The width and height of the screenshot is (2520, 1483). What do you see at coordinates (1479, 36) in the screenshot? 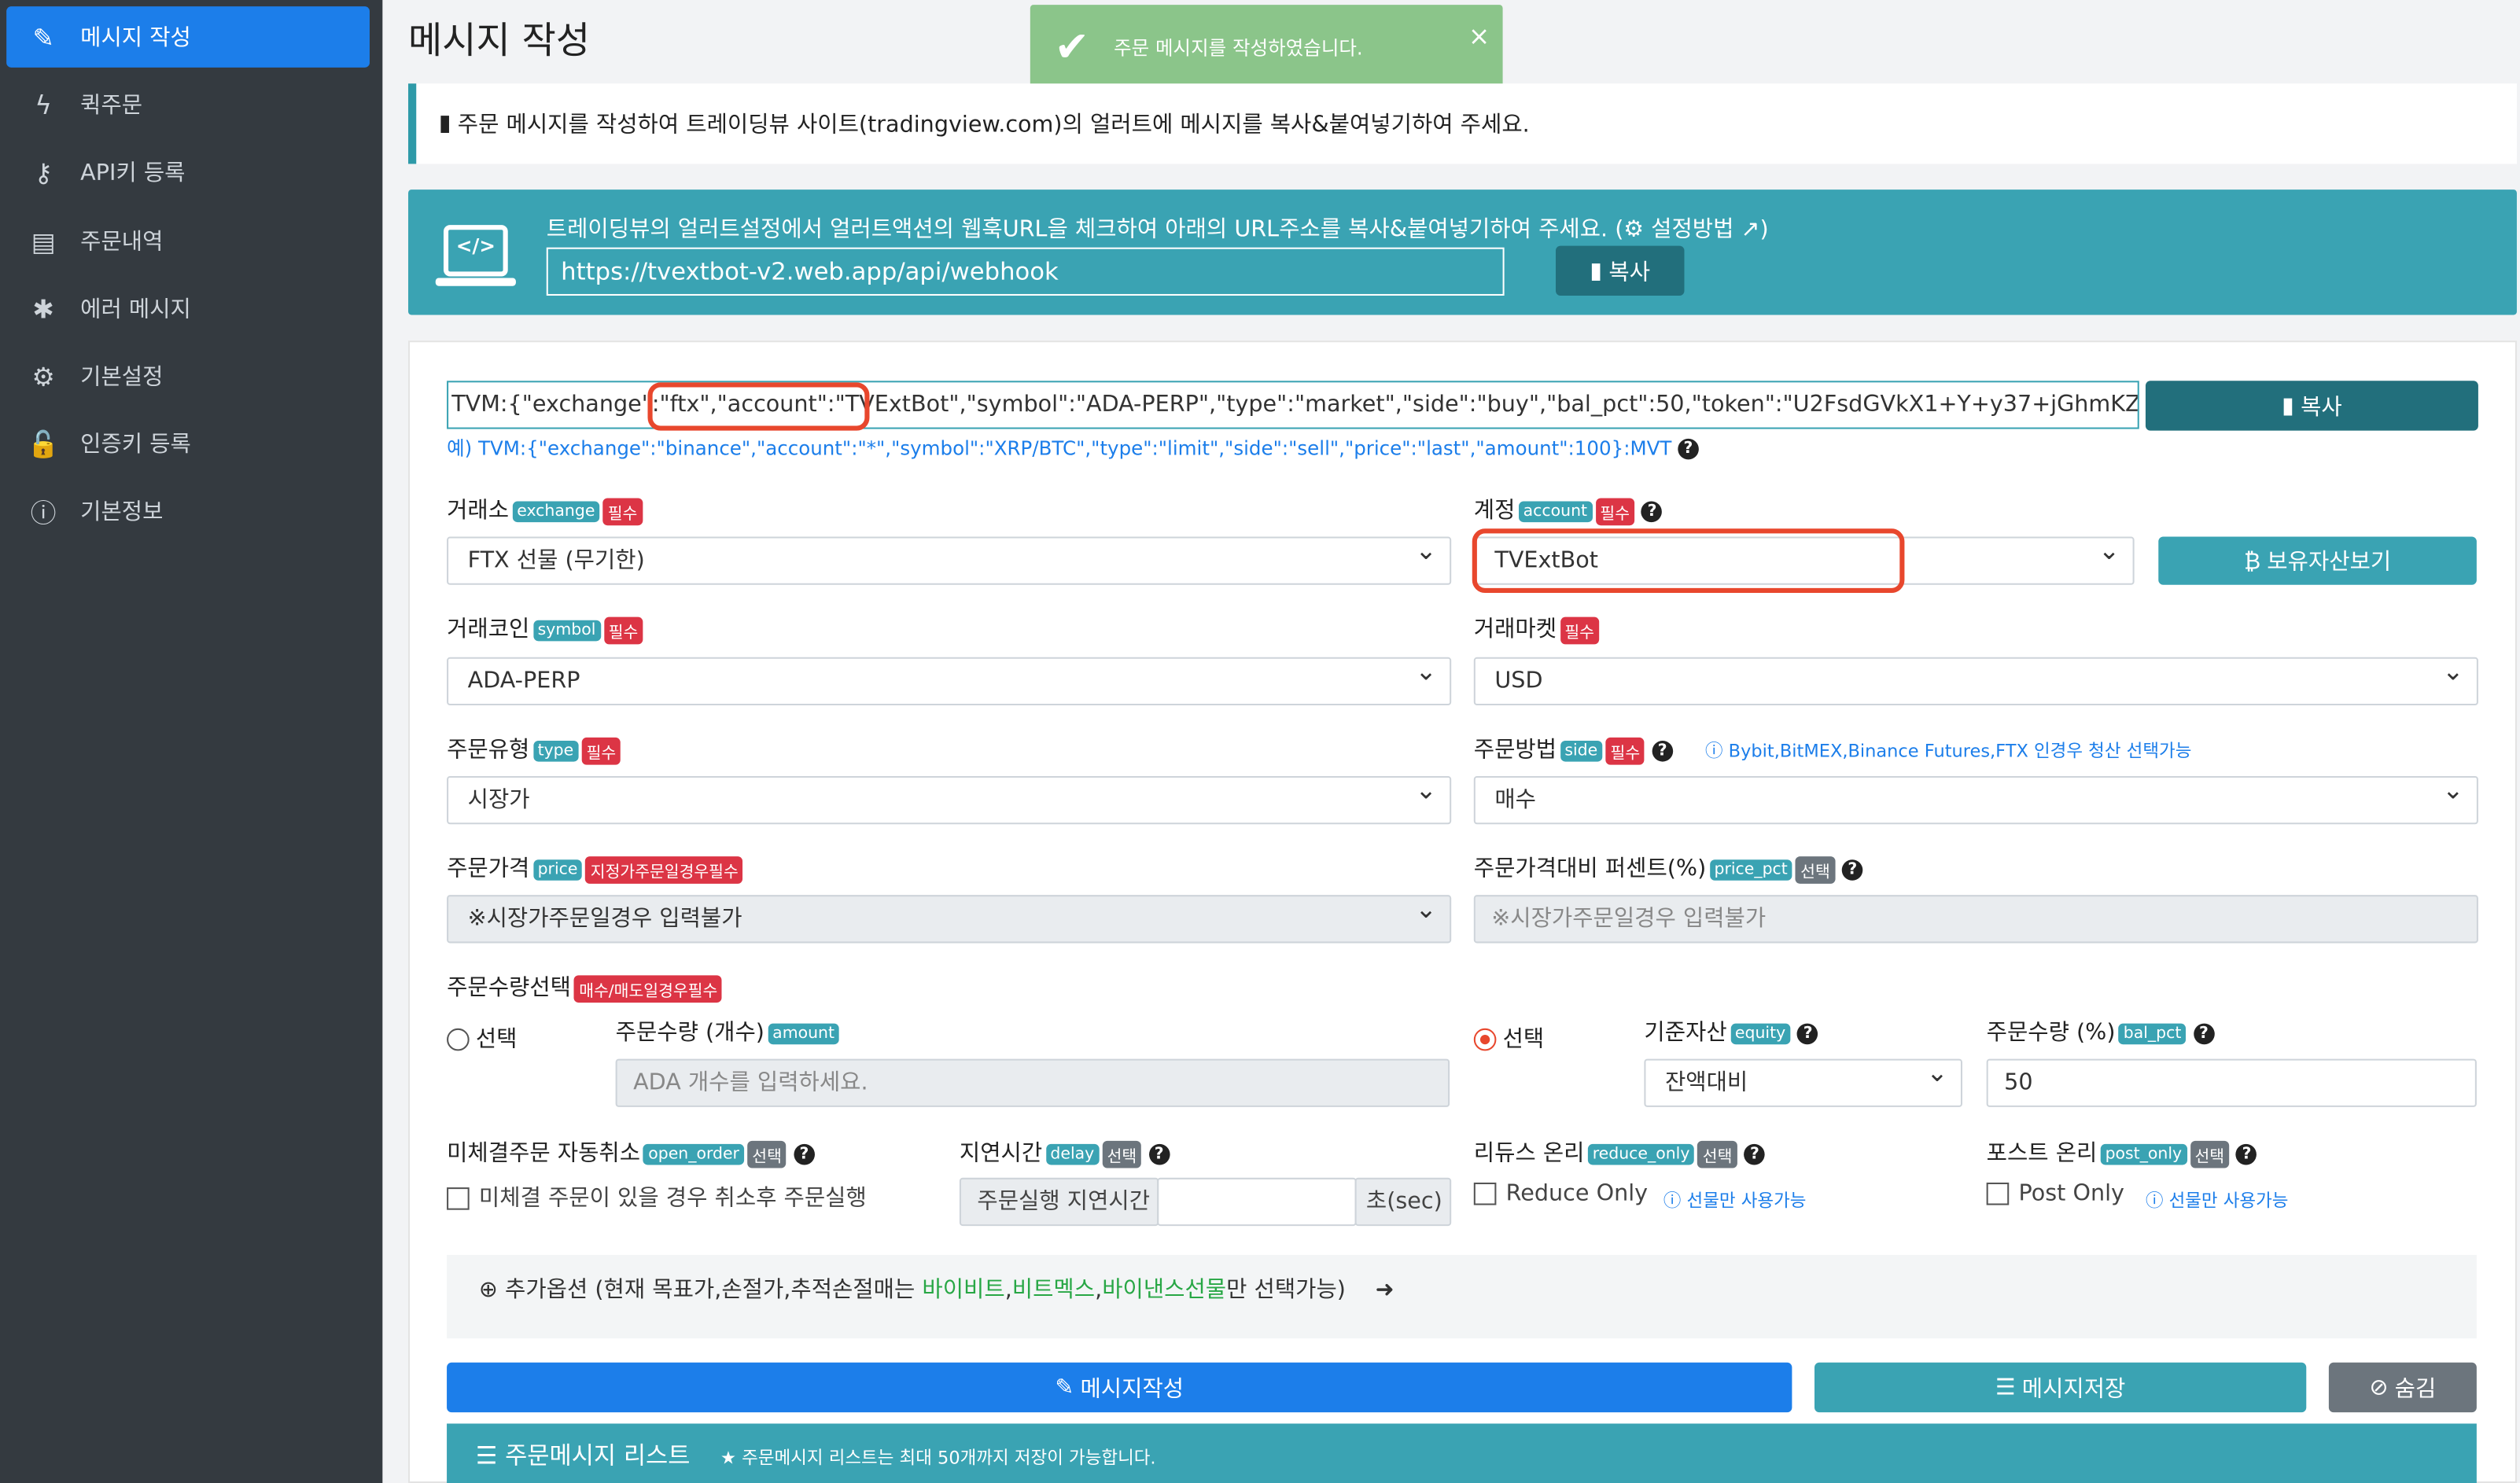
I see `close-icon: ×` at bounding box center [1479, 36].